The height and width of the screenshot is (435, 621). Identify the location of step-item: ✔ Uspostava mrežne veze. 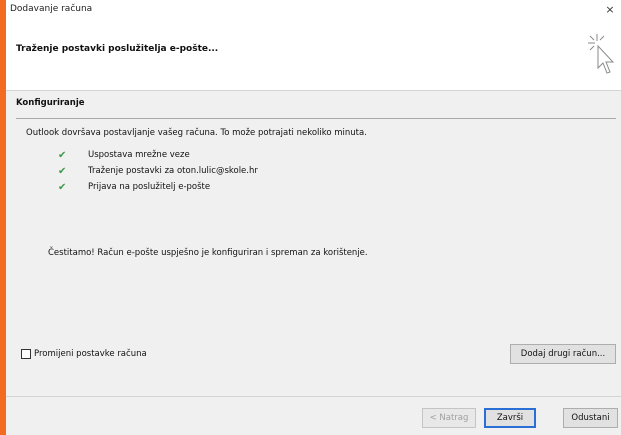
(158, 155).